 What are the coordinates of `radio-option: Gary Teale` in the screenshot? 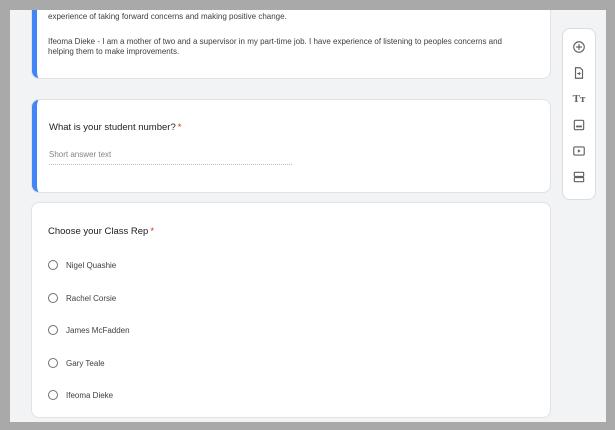 It's located at (76, 363).